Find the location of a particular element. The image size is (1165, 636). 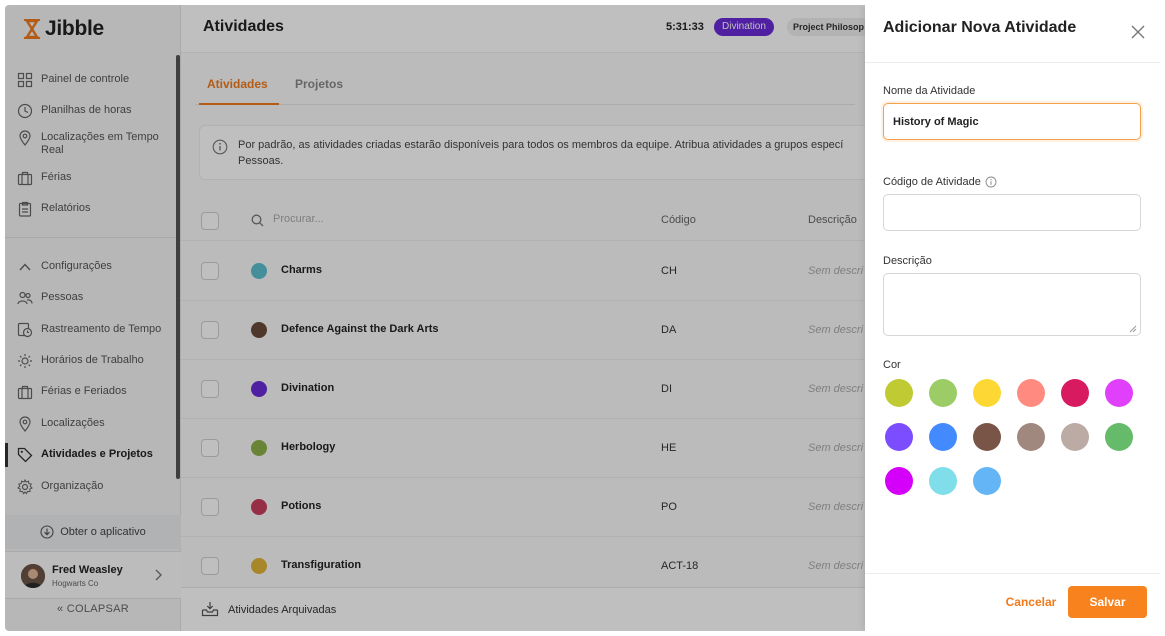

cancel-button: Cancelar is located at coordinates (1031, 602).